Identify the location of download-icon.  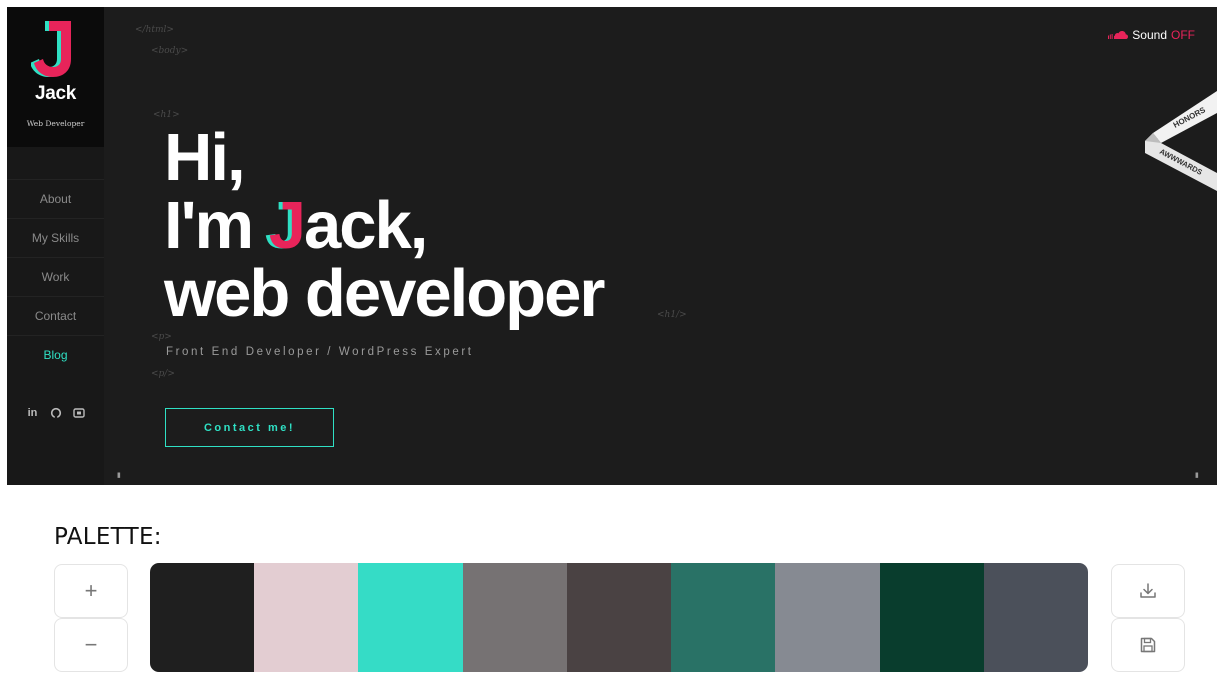
(1148, 590).